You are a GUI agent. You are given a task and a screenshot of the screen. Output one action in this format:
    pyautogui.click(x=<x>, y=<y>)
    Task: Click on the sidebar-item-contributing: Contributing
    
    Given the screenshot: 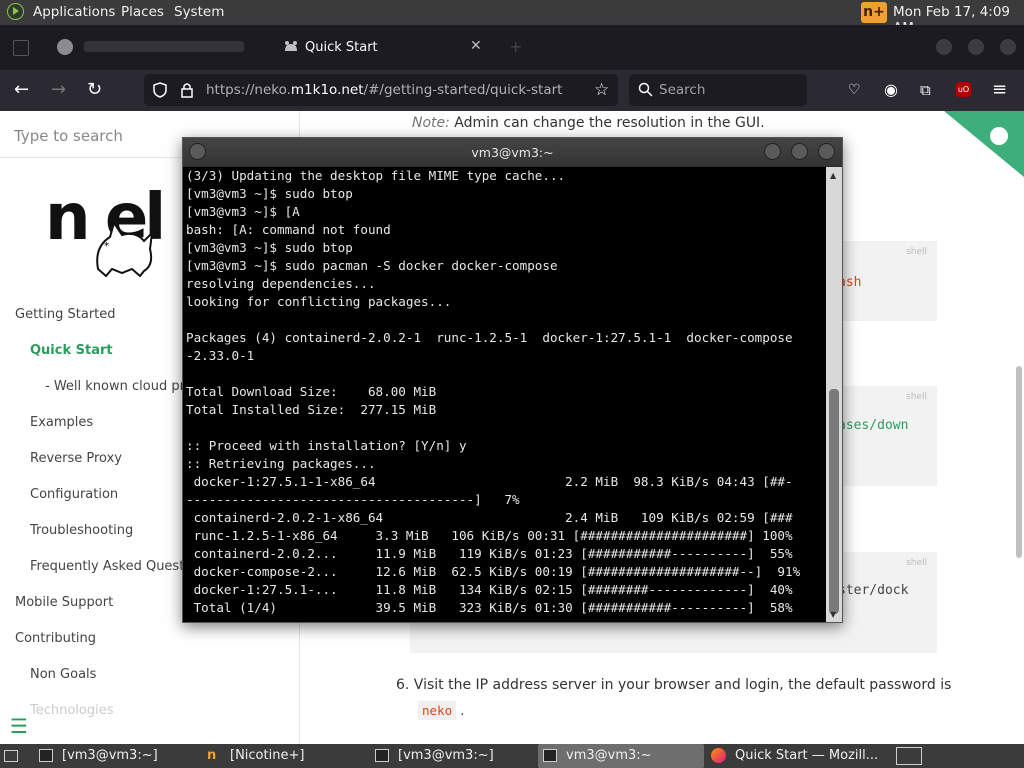 What is the action you would take?
    pyautogui.click(x=55, y=638)
    